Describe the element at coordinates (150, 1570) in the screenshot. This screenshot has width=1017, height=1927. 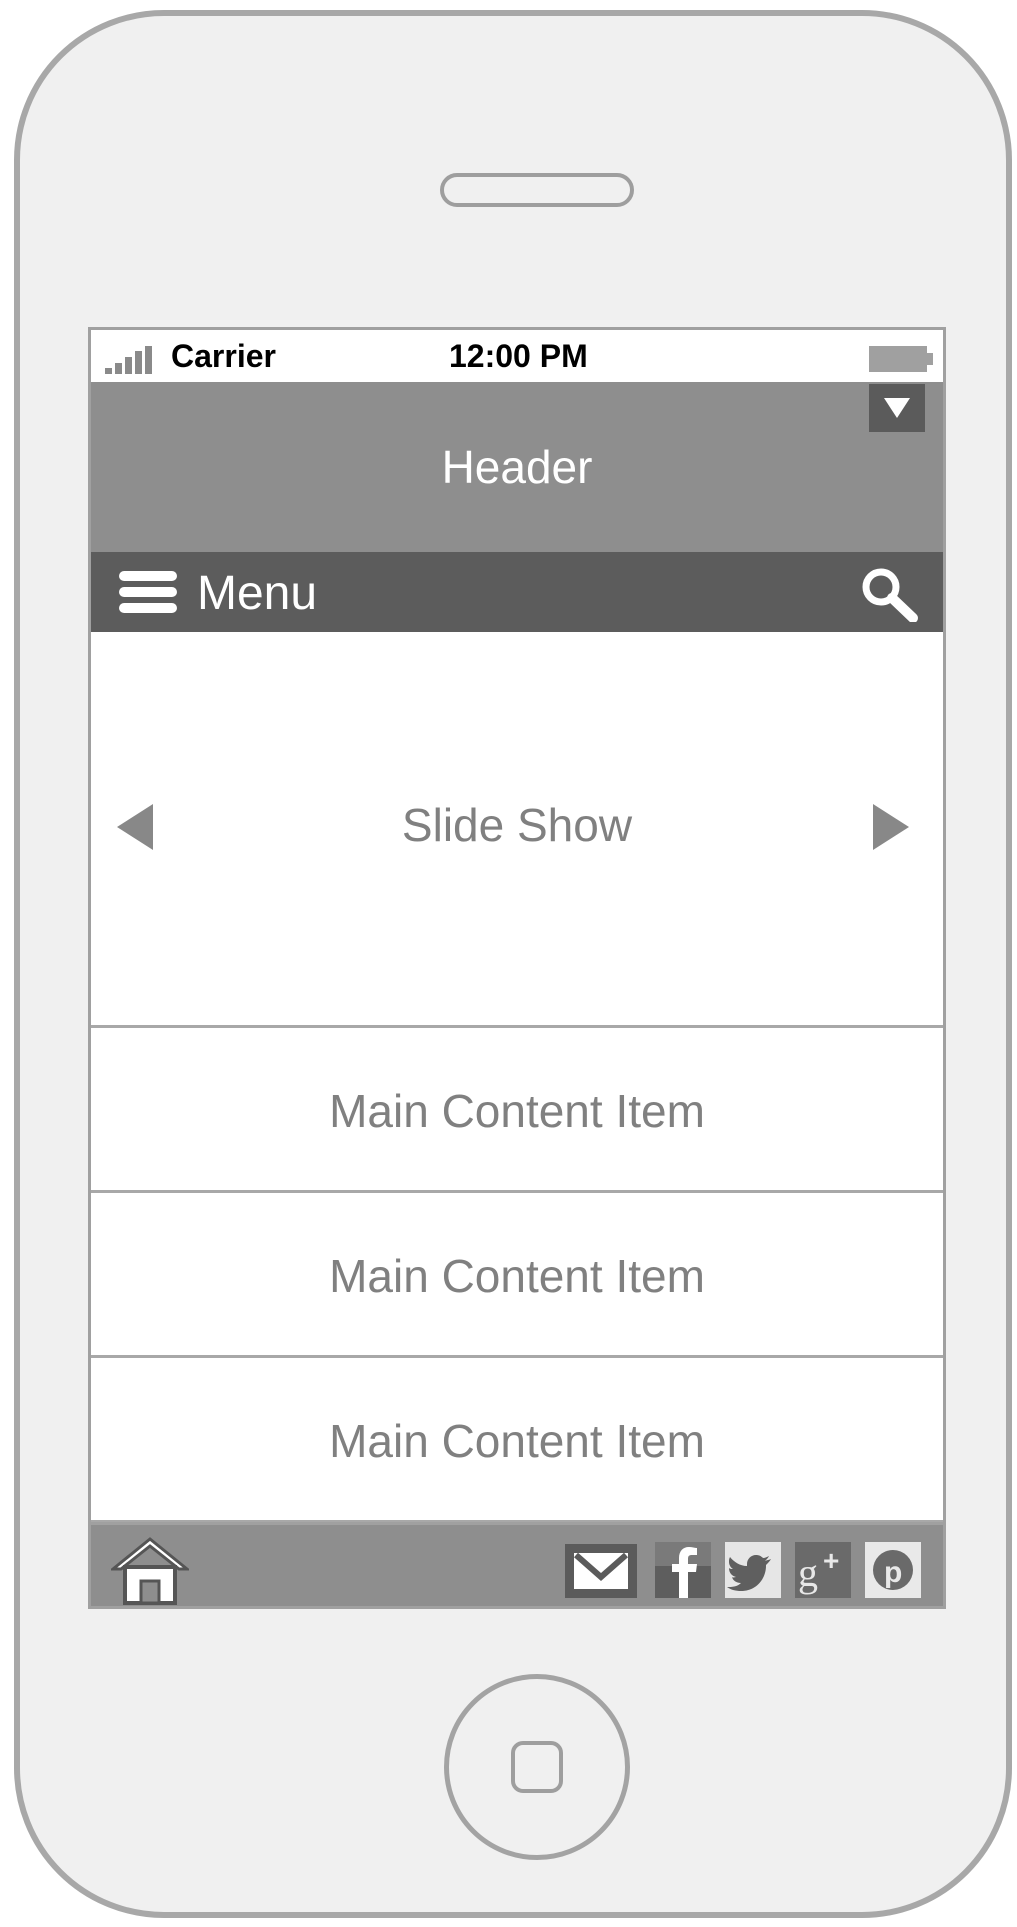
I see `home-icon` at that location.